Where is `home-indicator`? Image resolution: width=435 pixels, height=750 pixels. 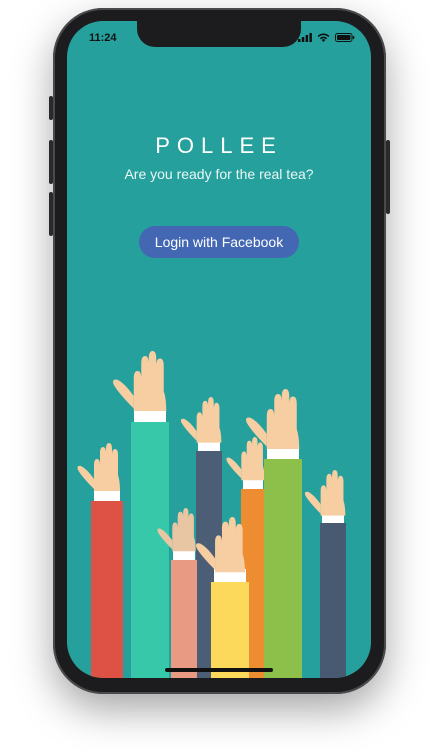 home-indicator is located at coordinates (219, 670).